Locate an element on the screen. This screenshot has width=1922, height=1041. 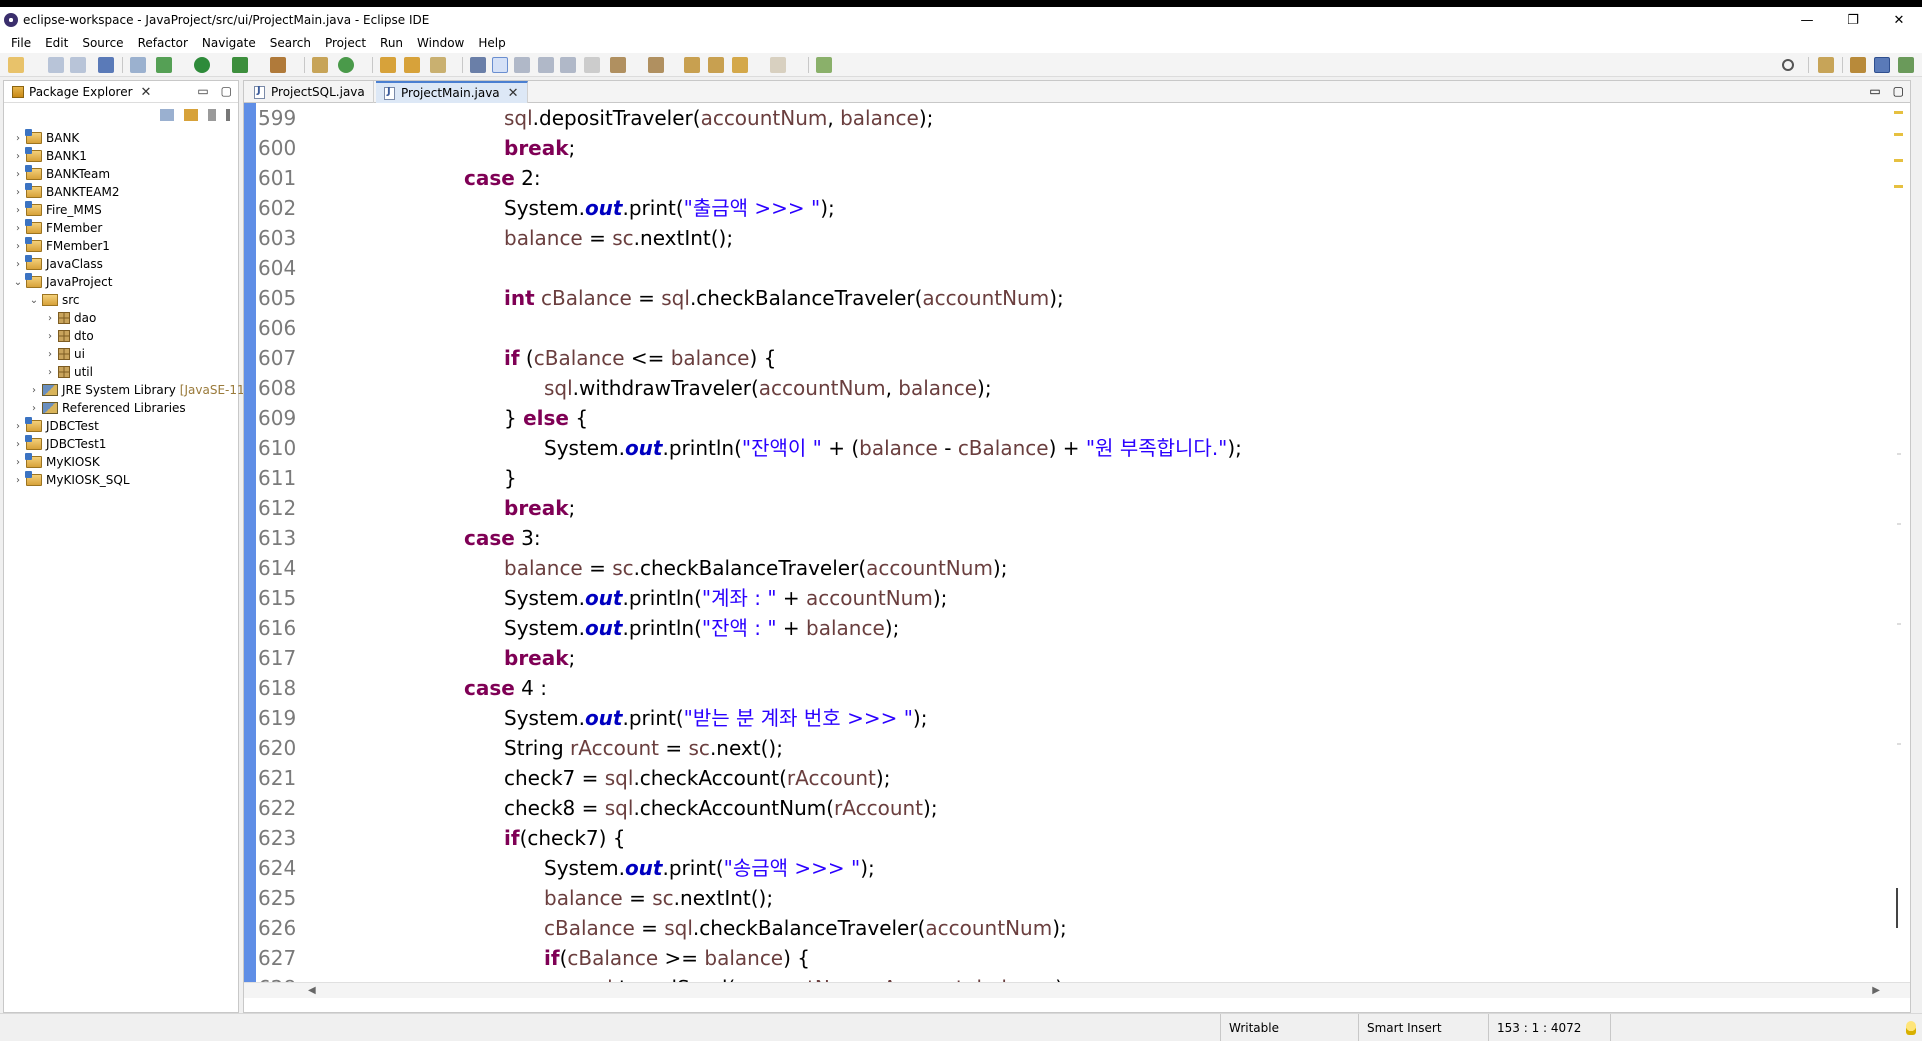
code-line: break; is located at coordinates (1093, 148).